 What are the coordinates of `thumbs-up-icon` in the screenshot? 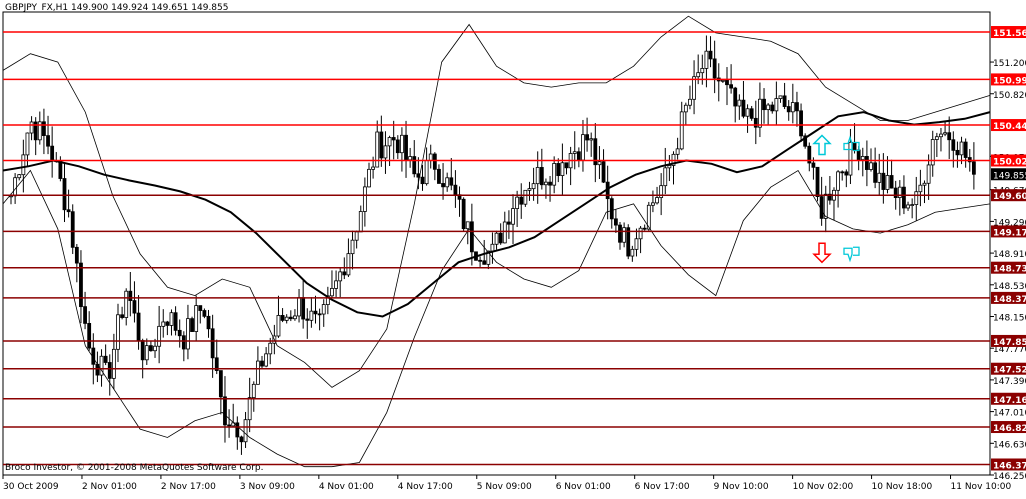 It's located at (851, 143).